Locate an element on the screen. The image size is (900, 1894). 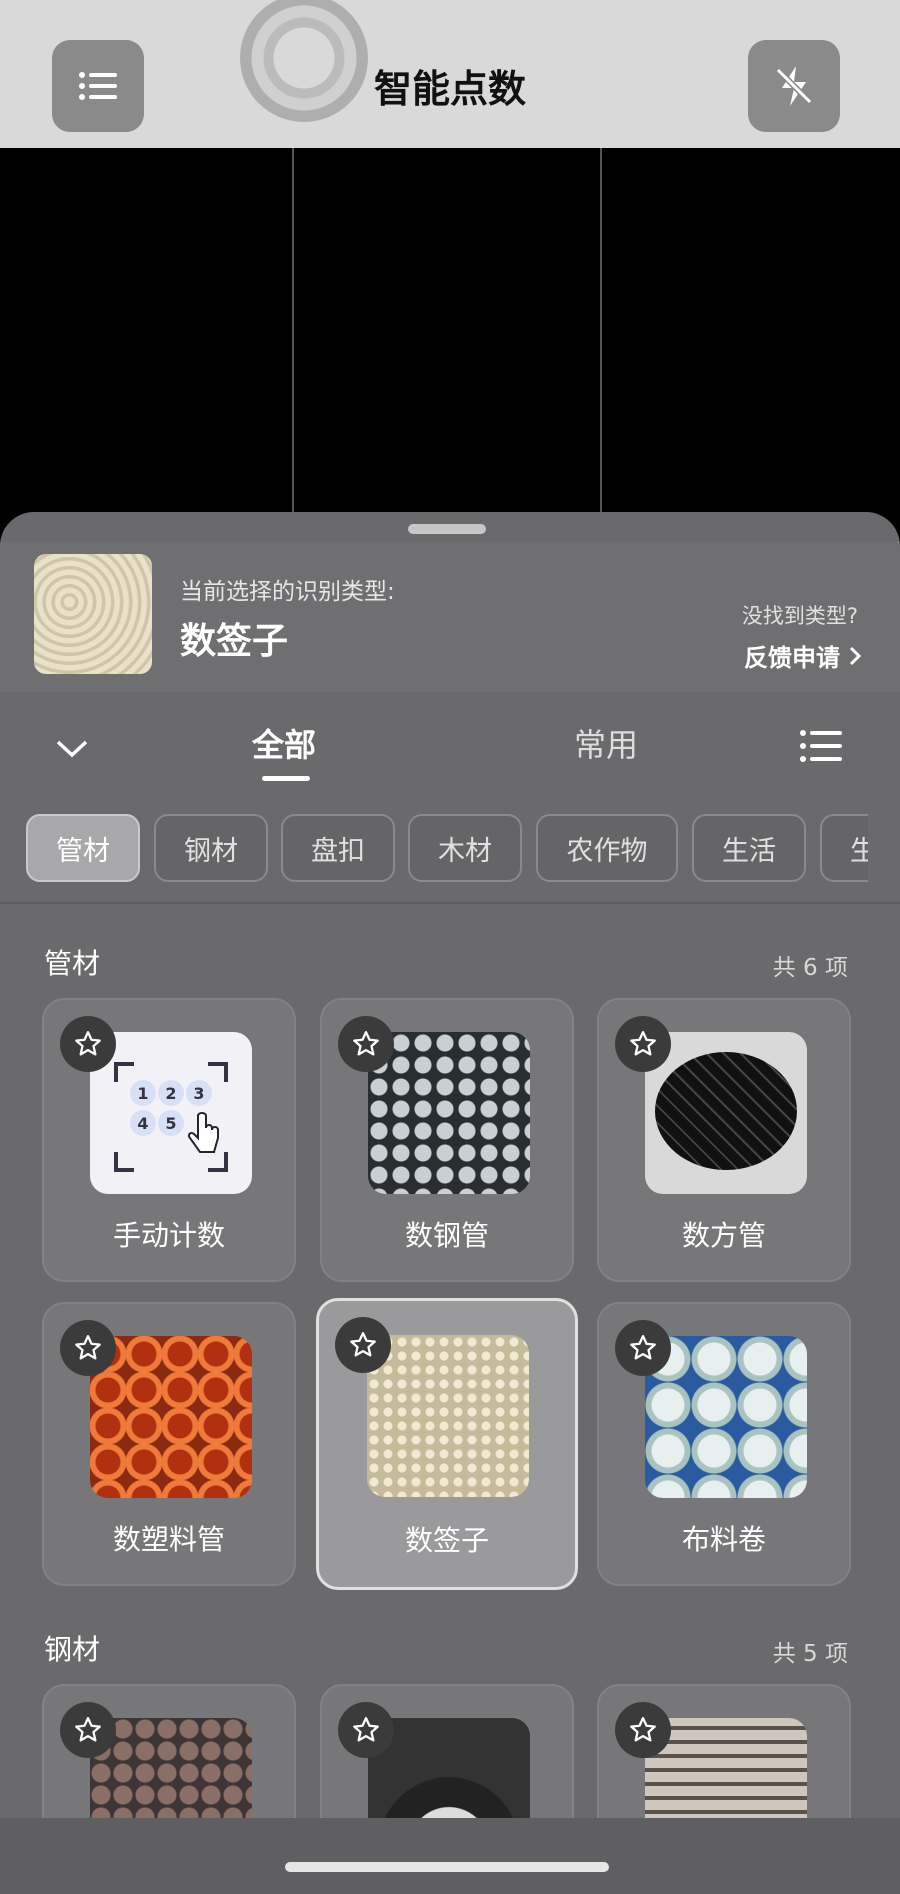
list-view-button is located at coordinates (822, 750).